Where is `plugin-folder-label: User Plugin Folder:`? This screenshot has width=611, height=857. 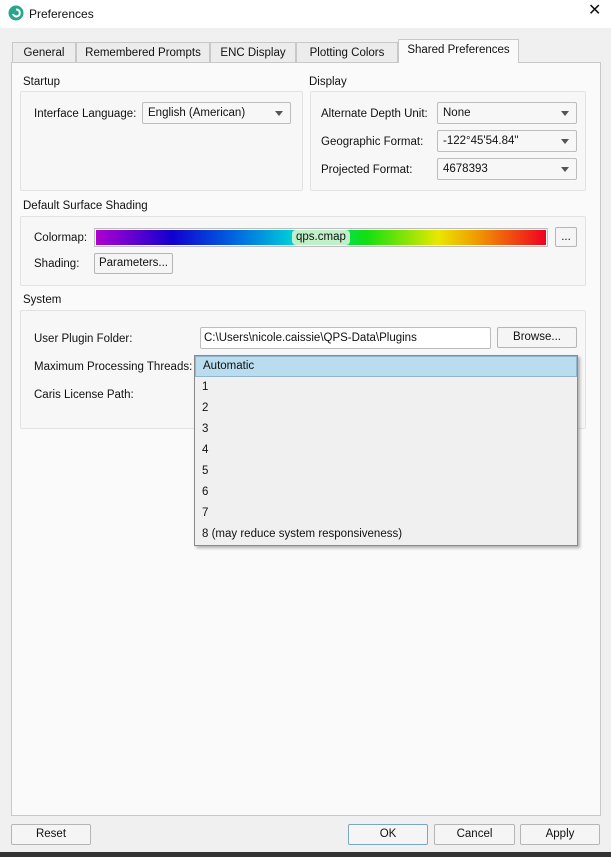 plugin-folder-label: User Plugin Folder: is located at coordinates (83, 339).